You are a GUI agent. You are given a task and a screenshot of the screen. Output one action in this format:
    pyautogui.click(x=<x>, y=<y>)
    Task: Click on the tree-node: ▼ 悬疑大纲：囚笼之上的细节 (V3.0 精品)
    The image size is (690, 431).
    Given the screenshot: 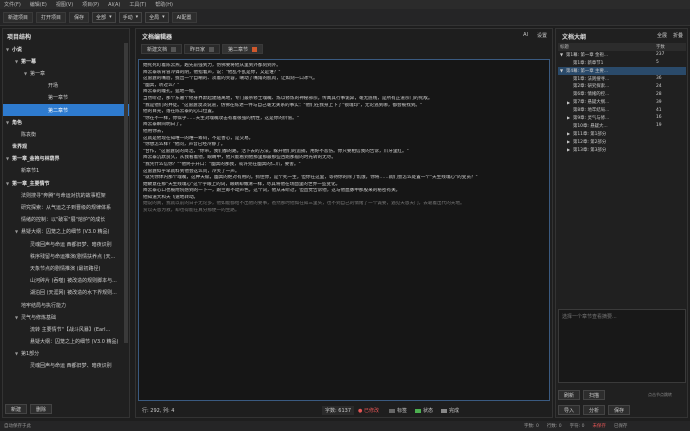 What is the action you would take?
    pyautogui.click(x=66, y=232)
    